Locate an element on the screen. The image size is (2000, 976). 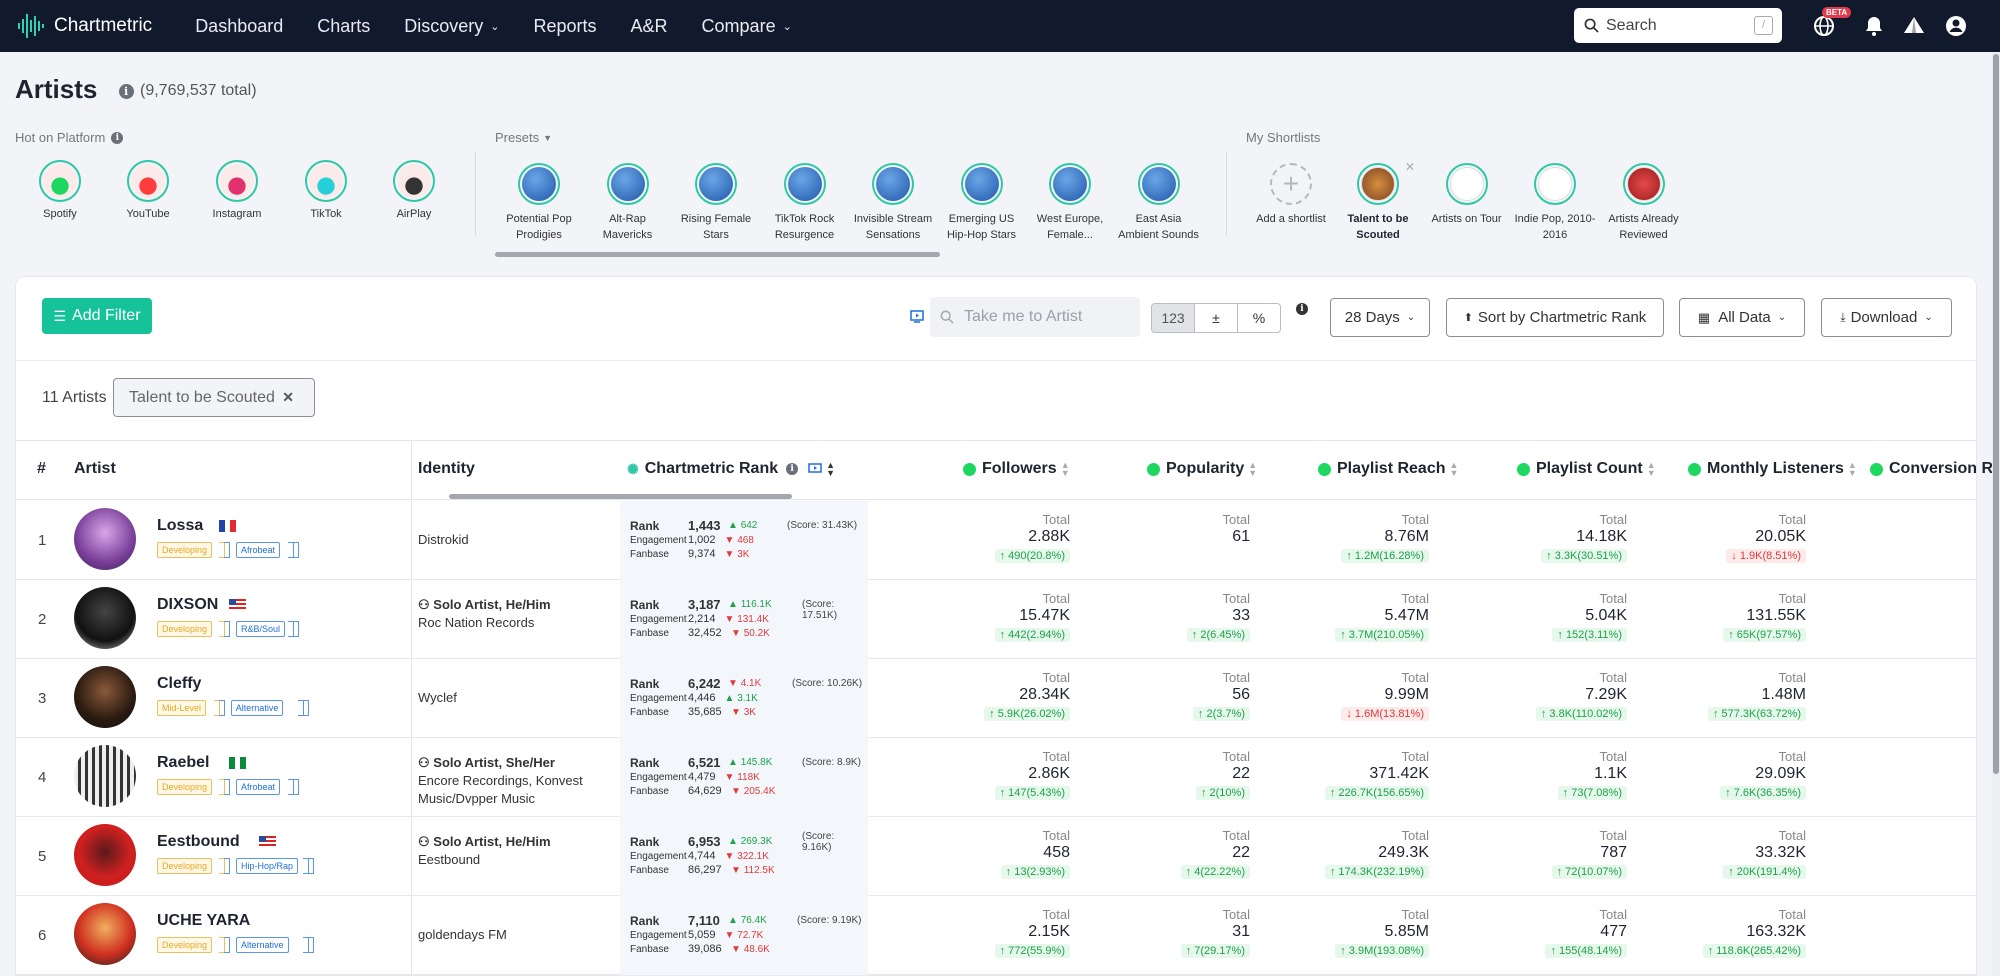
platform-spotify: Spotify is located at coordinates (60, 190).